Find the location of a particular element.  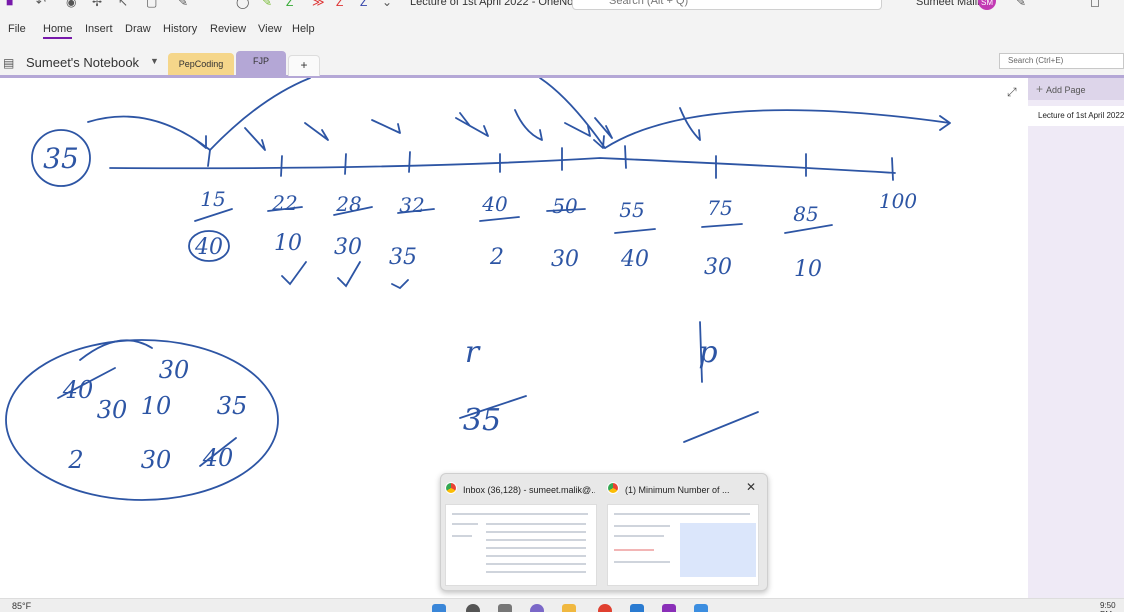

user-name: Sumeet Malik is located at coordinates (949, 4).